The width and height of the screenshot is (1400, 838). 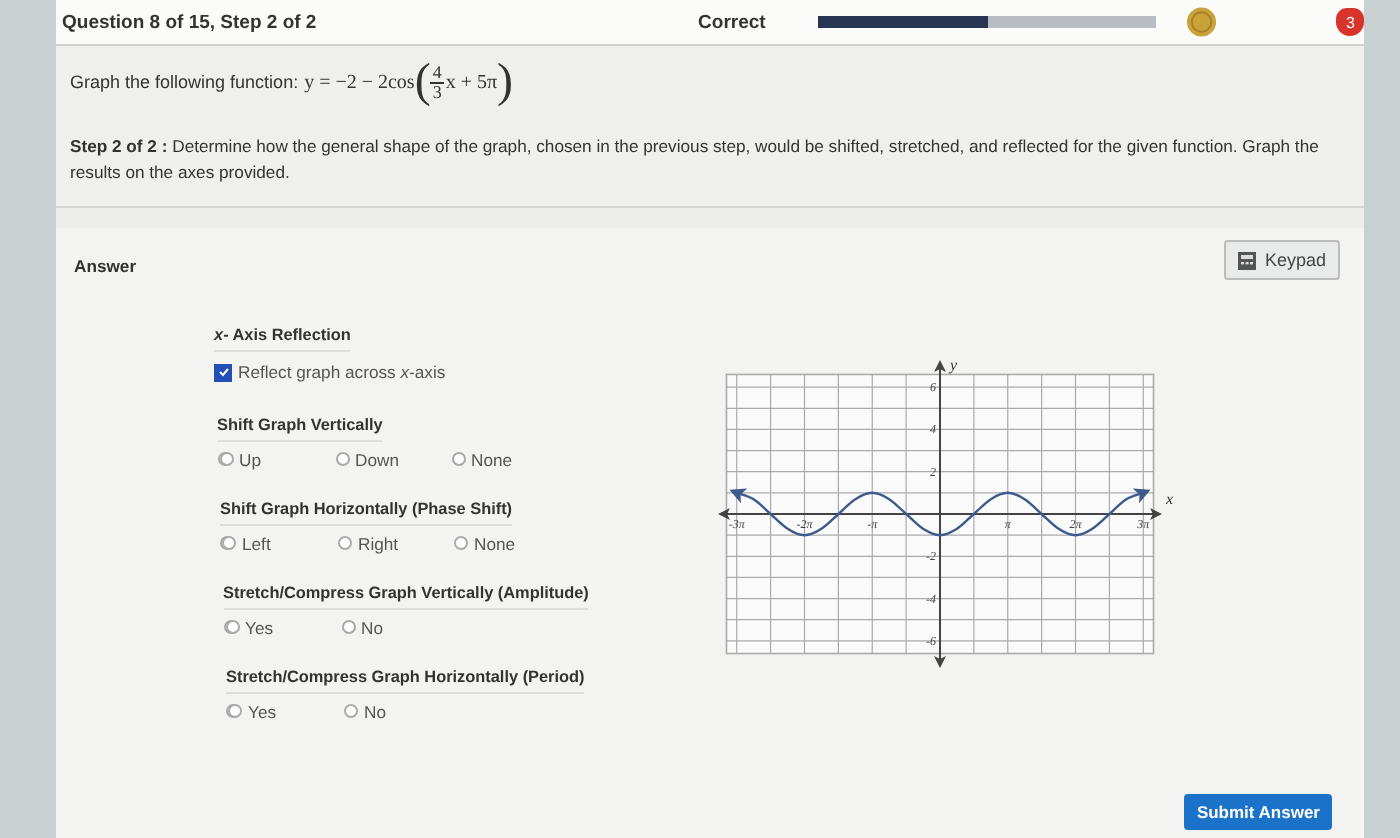 I want to click on option-label: Right, so click(x=378, y=543).